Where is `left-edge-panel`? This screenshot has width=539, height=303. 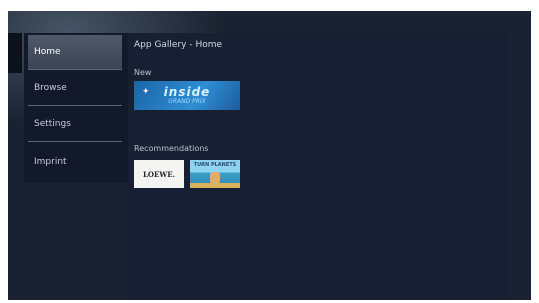
left-edge-panel is located at coordinates (15, 53).